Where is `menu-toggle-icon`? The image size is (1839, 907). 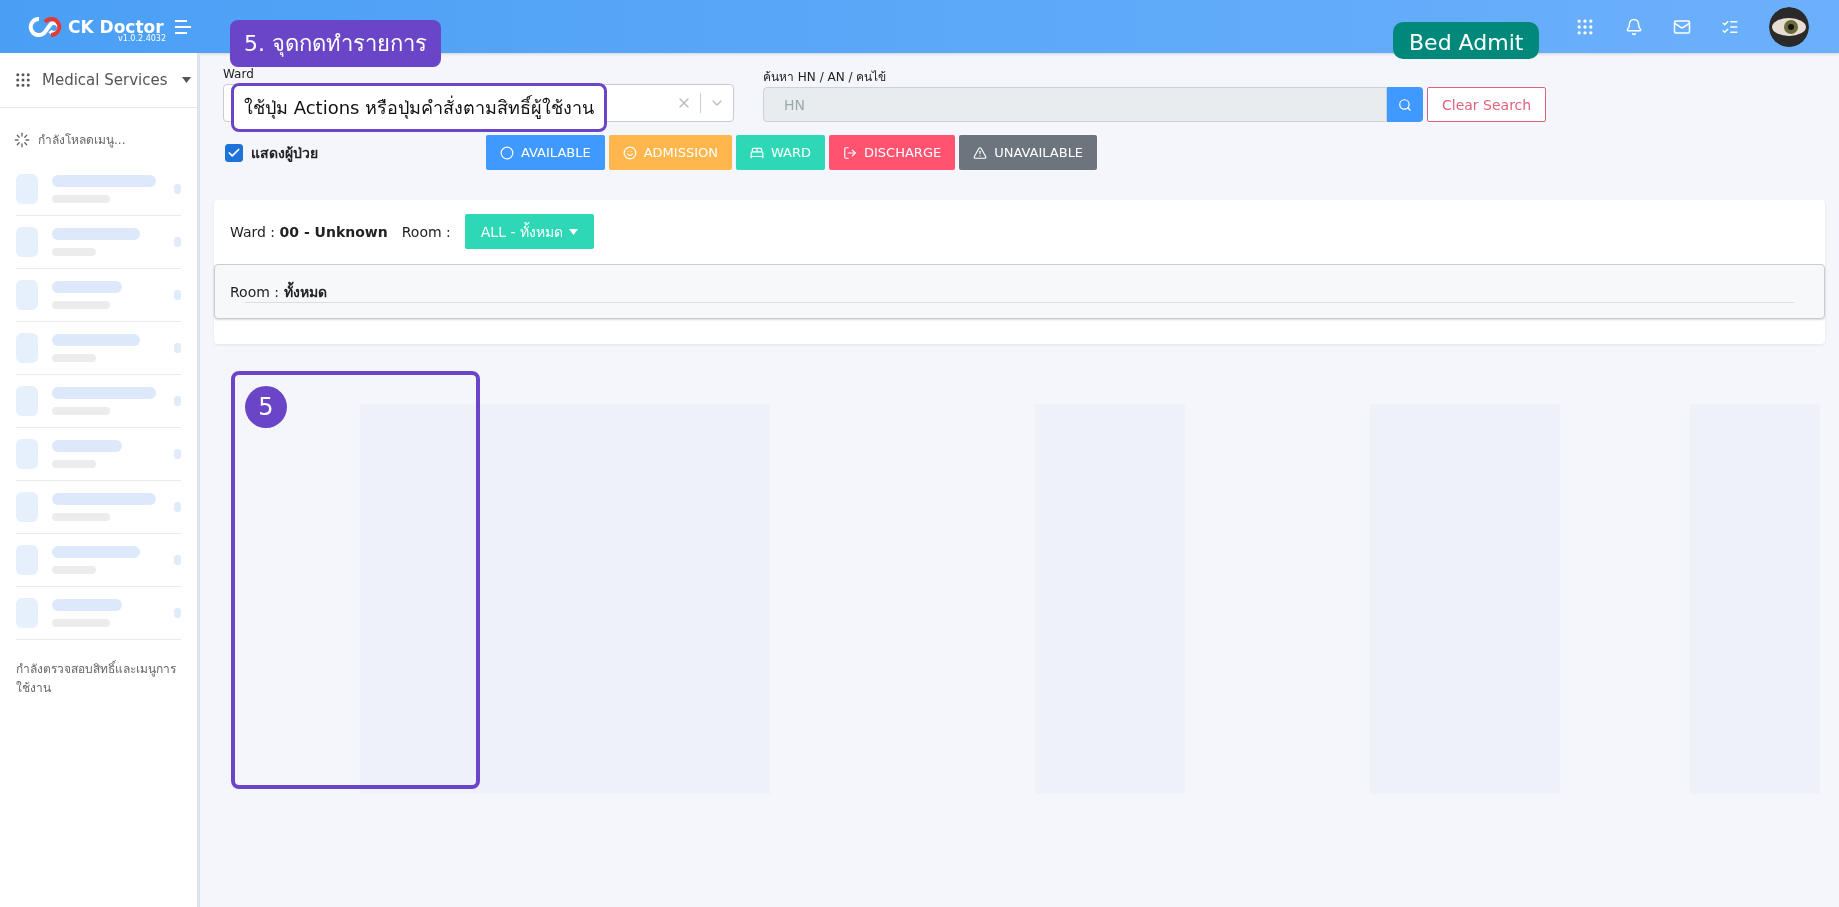 menu-toggle-icon is located at coordinates (182, 26).